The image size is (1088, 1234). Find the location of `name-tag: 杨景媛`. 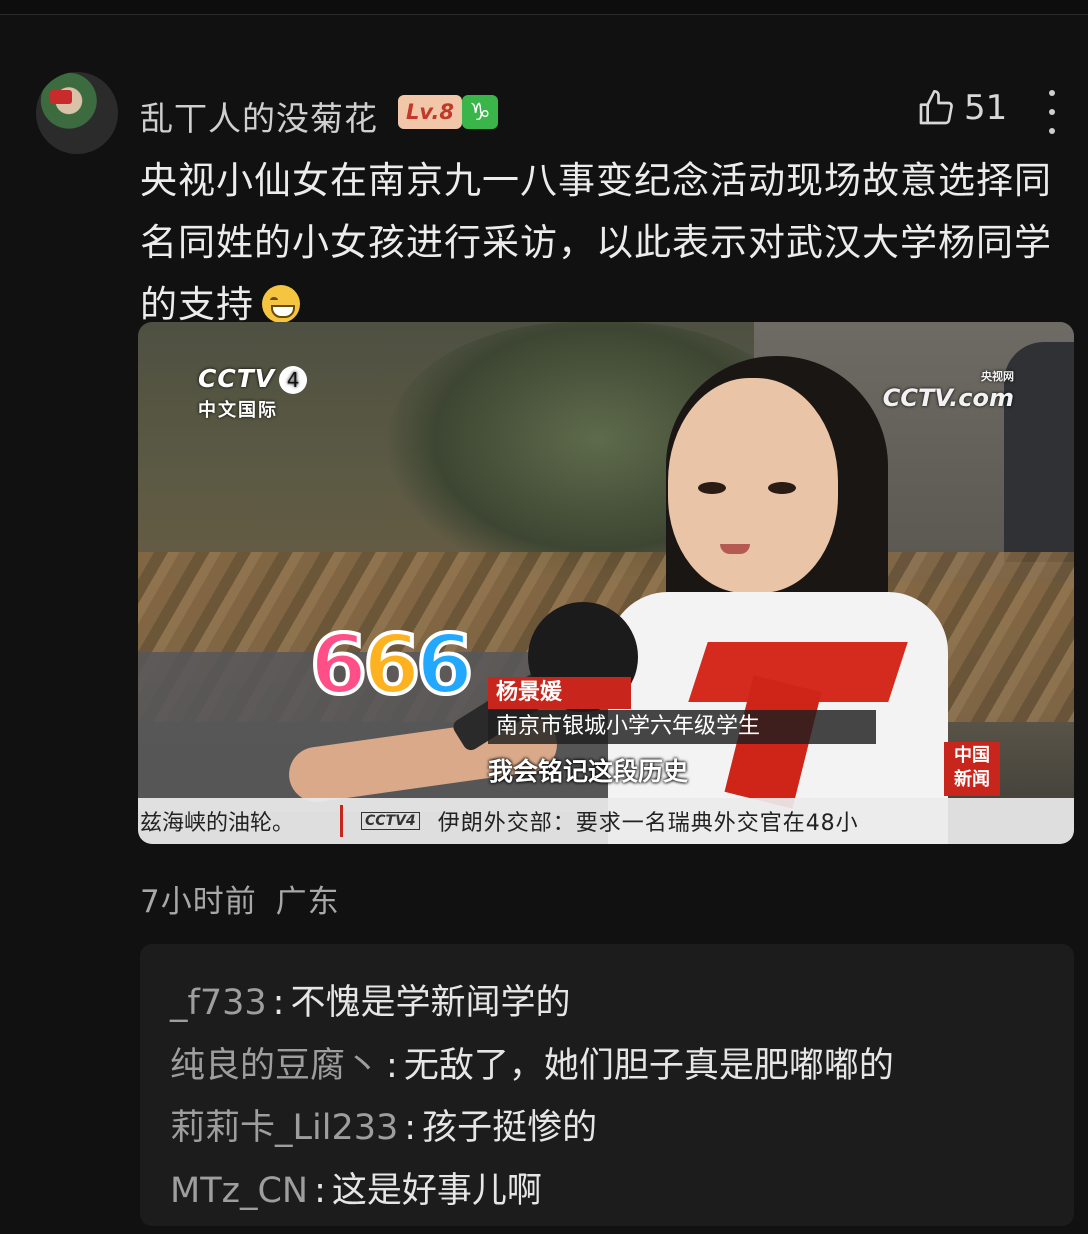

name-tag: 杨景媛 is located at coordinates (559, 693).